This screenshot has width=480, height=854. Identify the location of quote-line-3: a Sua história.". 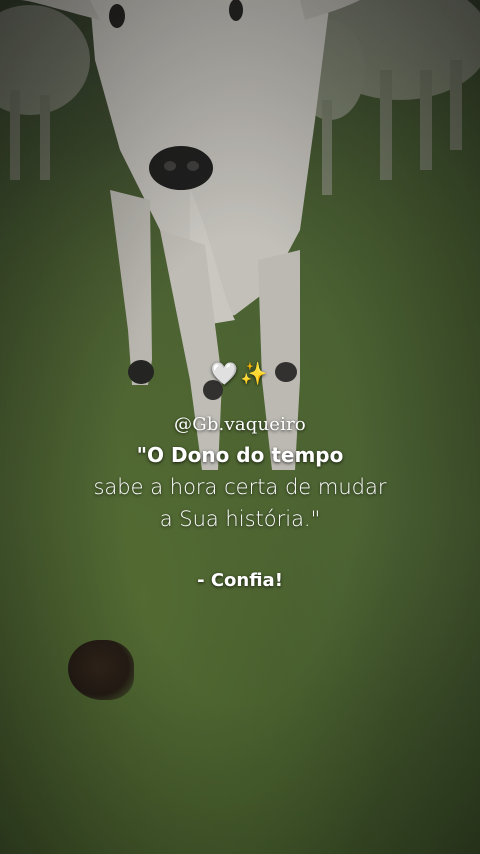
(240, 519).